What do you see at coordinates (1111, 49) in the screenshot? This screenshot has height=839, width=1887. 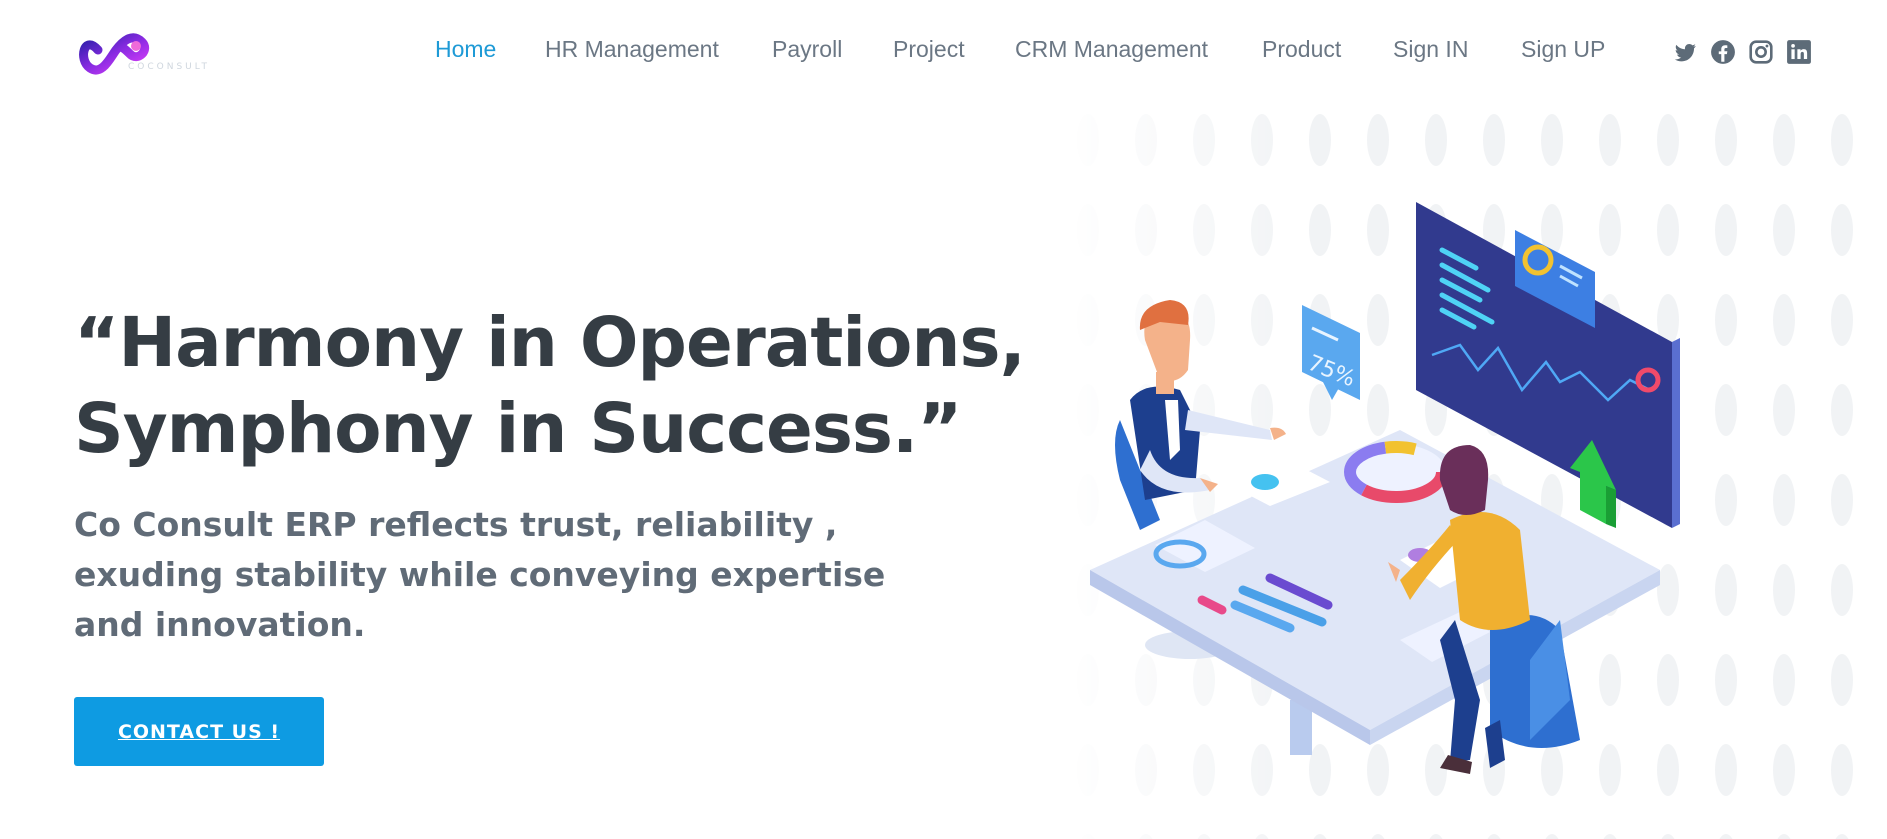 I see `nav-crm-management: CRM Management` at bounding box center [1111, 49].